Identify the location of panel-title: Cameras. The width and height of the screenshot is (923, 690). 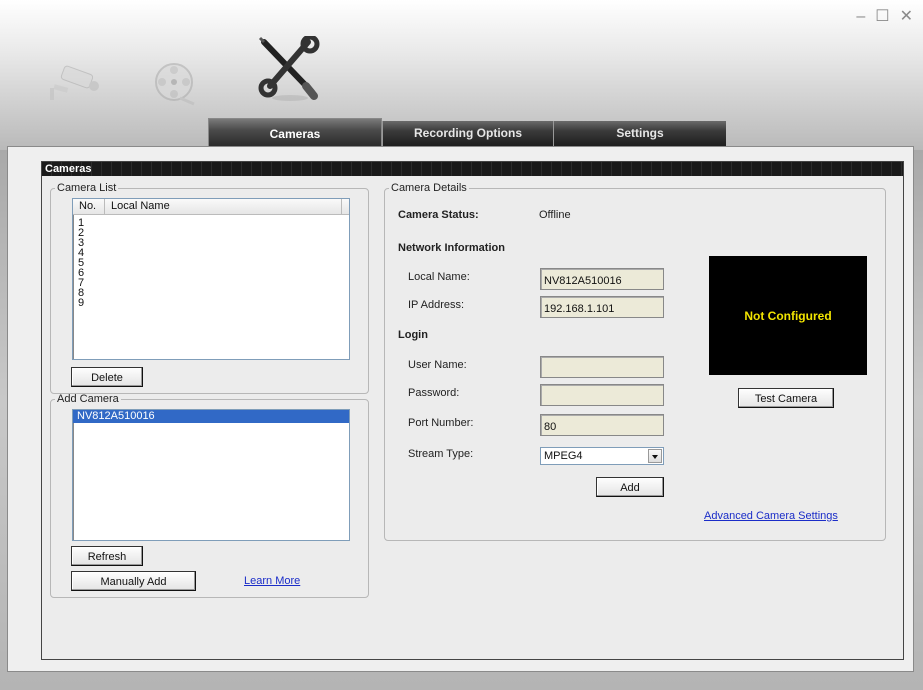
(472, 169).